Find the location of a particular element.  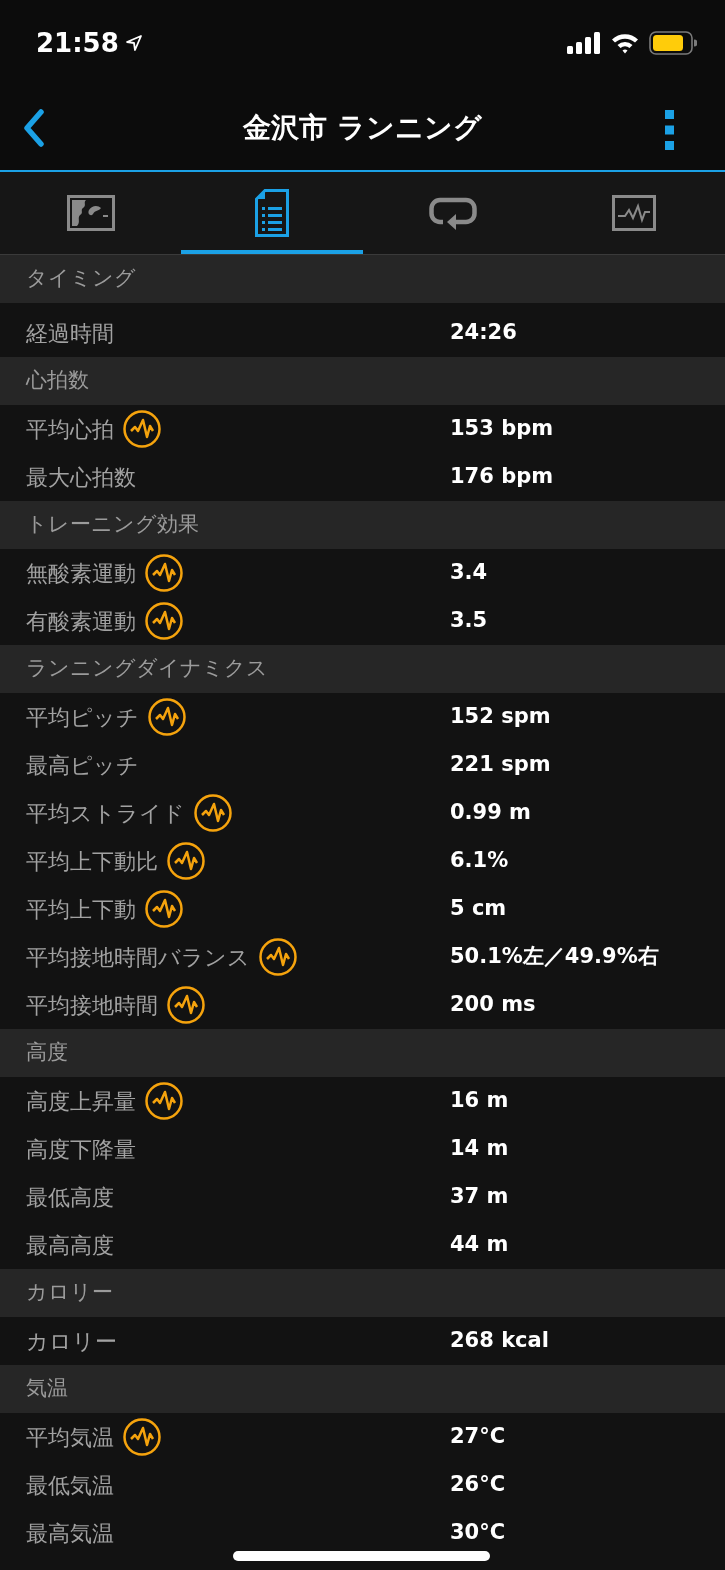

metric-value: 153 bpm is located at coordinates (502, 429).